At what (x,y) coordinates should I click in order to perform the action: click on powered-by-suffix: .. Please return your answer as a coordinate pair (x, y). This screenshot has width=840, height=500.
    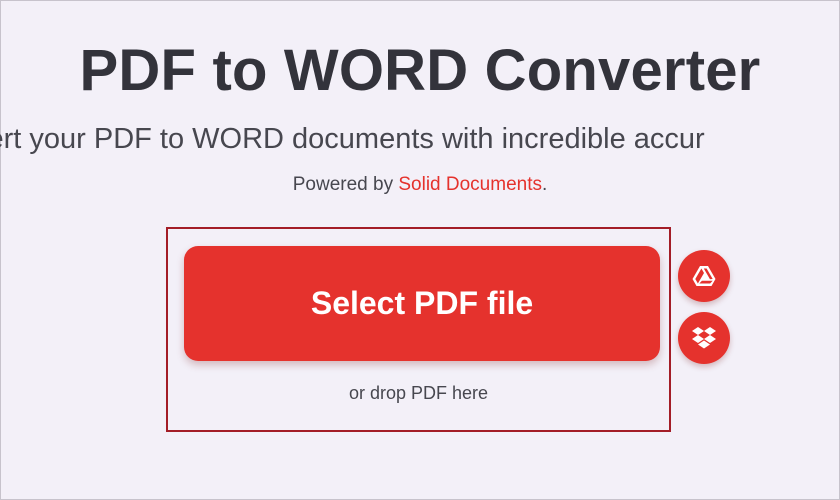
    Looking at the image, I should click on (544, 184).